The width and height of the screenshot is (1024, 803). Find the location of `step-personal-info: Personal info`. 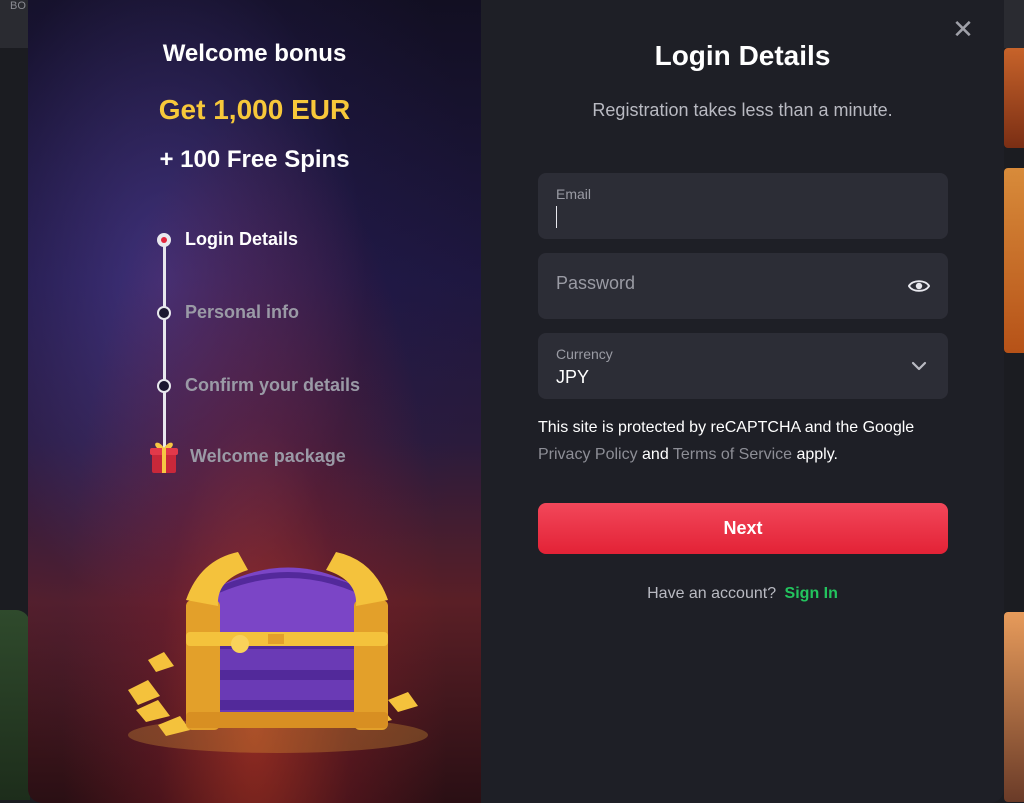

step-personal-info: Personal info is located at coordinates (228, 312).